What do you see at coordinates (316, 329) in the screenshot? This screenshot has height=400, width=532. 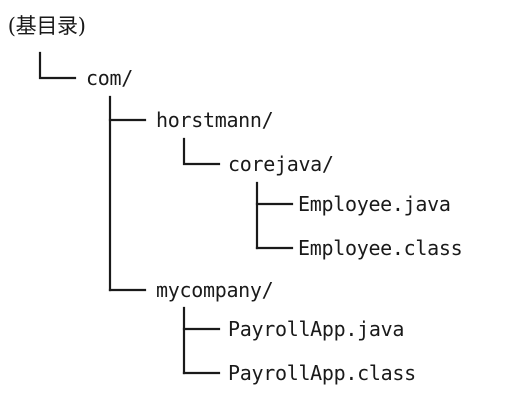 I see `file-payroll-java: PayrollApp.java` at bounding box center [316, 329].